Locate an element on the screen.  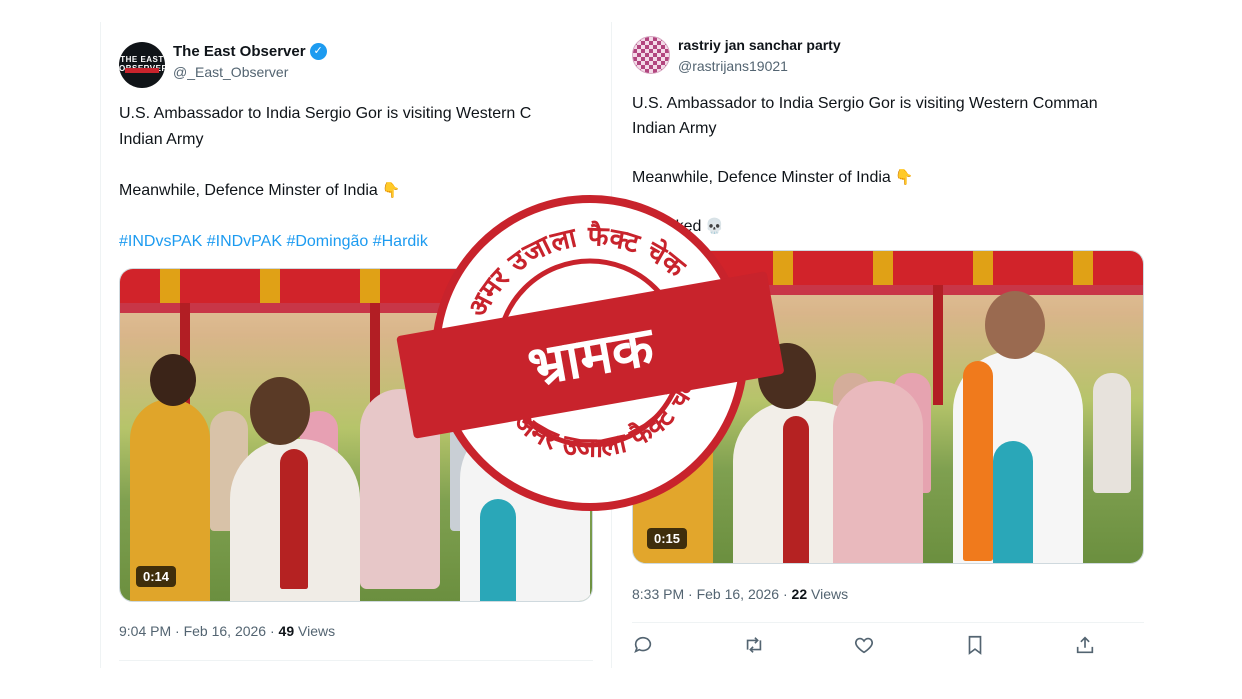
author-info: The East Observer ✓ @_East_Observer is located at coordinates (250, 62).